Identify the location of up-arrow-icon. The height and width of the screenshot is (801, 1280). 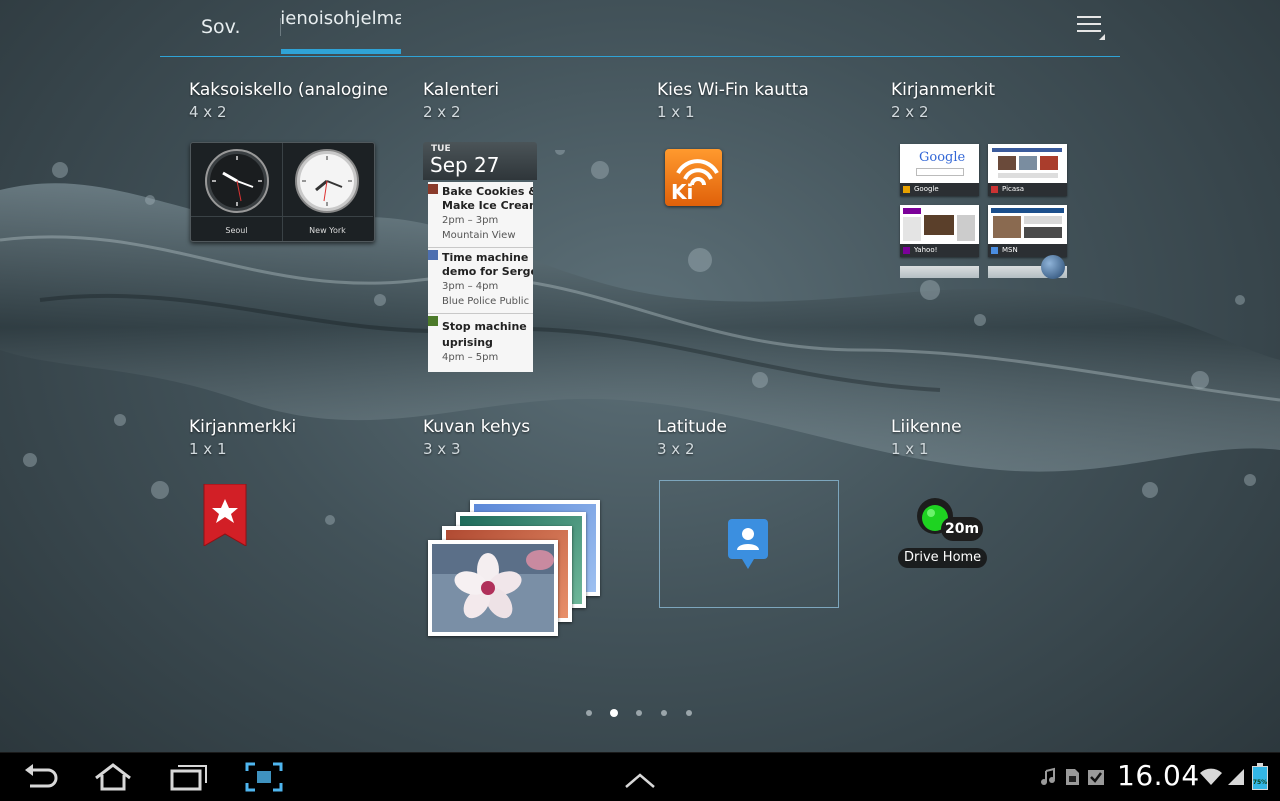
(640, 781).